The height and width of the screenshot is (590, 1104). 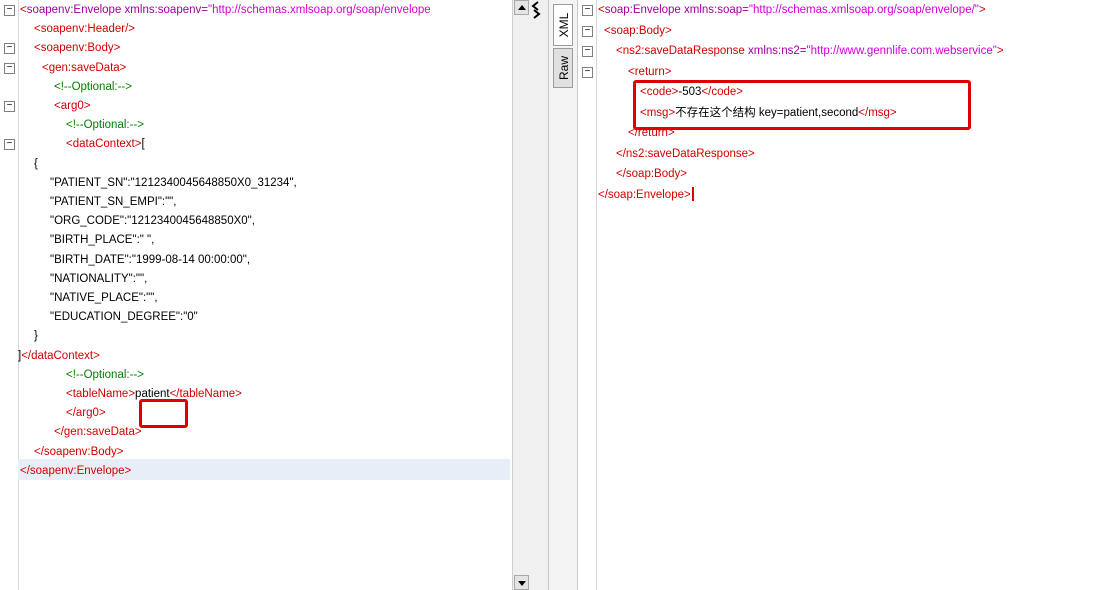 What do you see at coordinates (521, 295) in the screenshot?
I see `left-vertical-scrollbar` at bounding box center [521, 295].